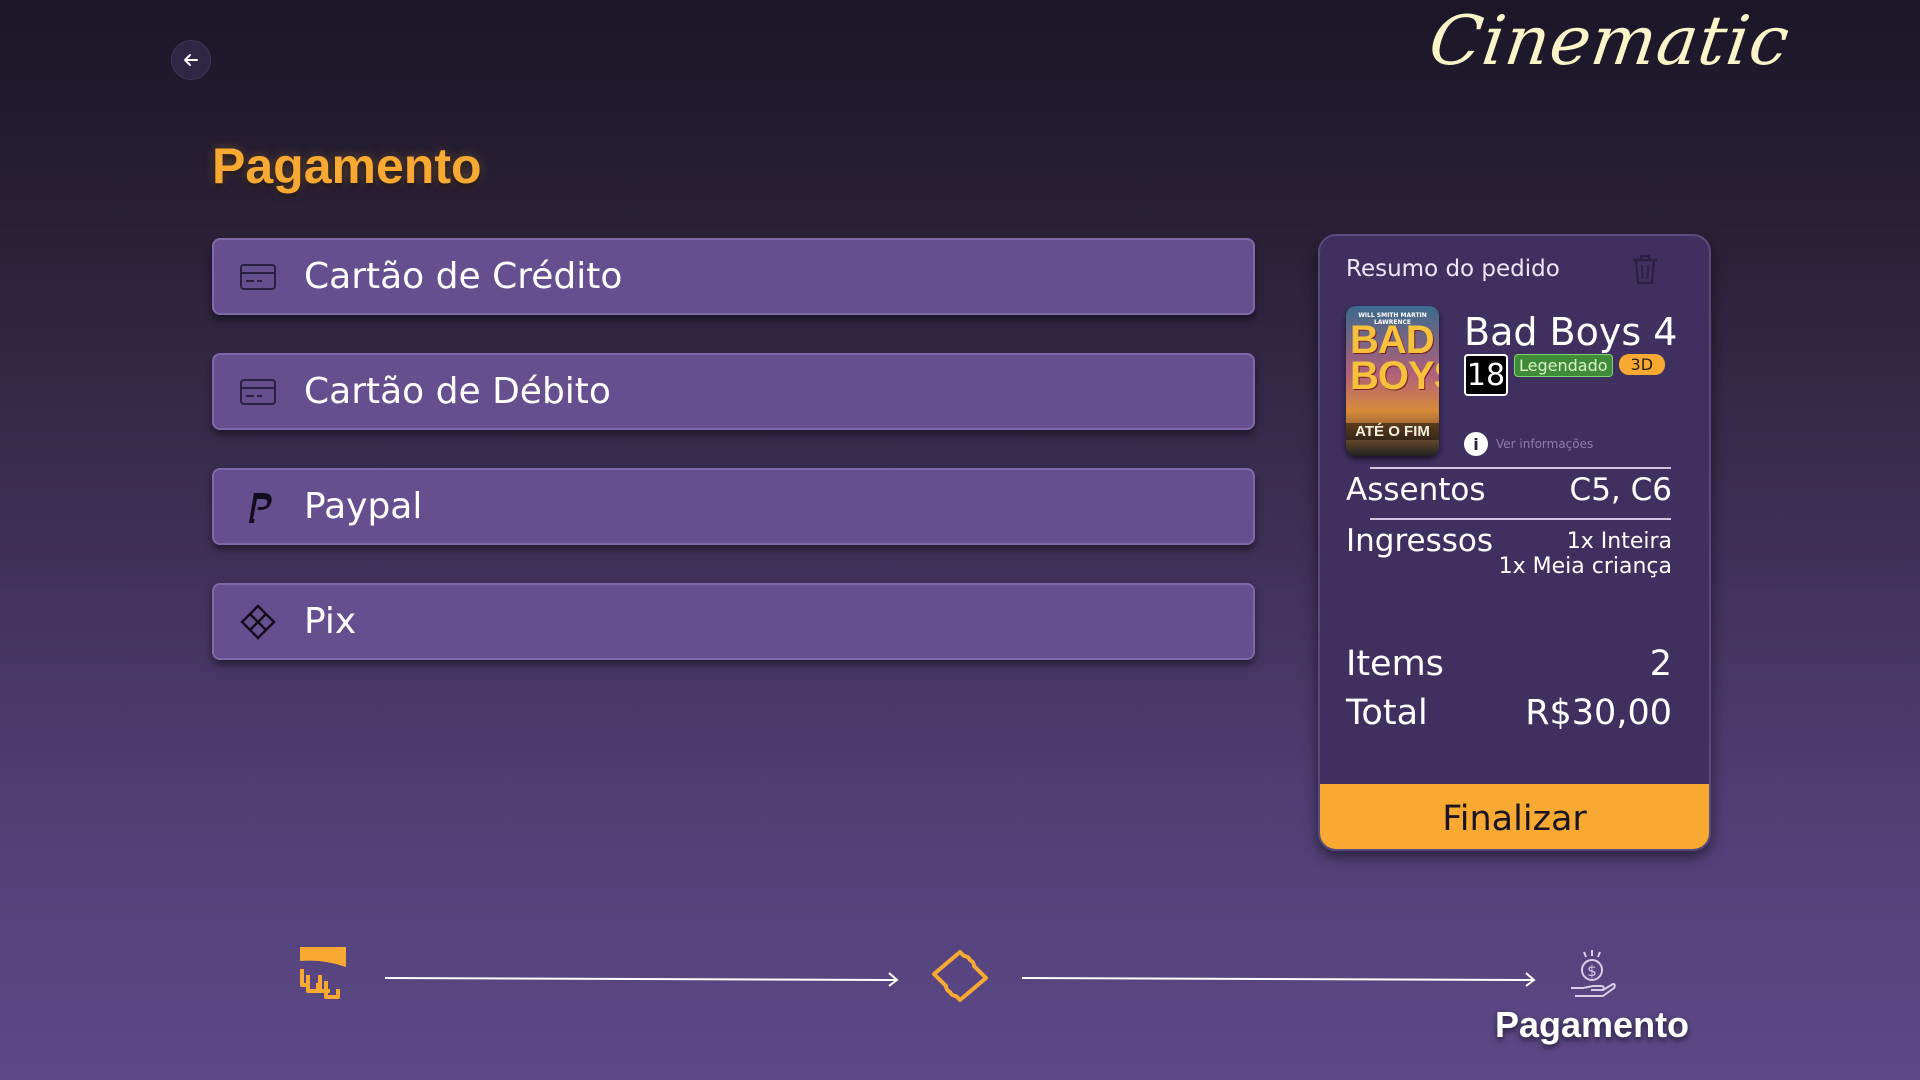  I want to click on payment-method-label: Pix, so click(330, 621).